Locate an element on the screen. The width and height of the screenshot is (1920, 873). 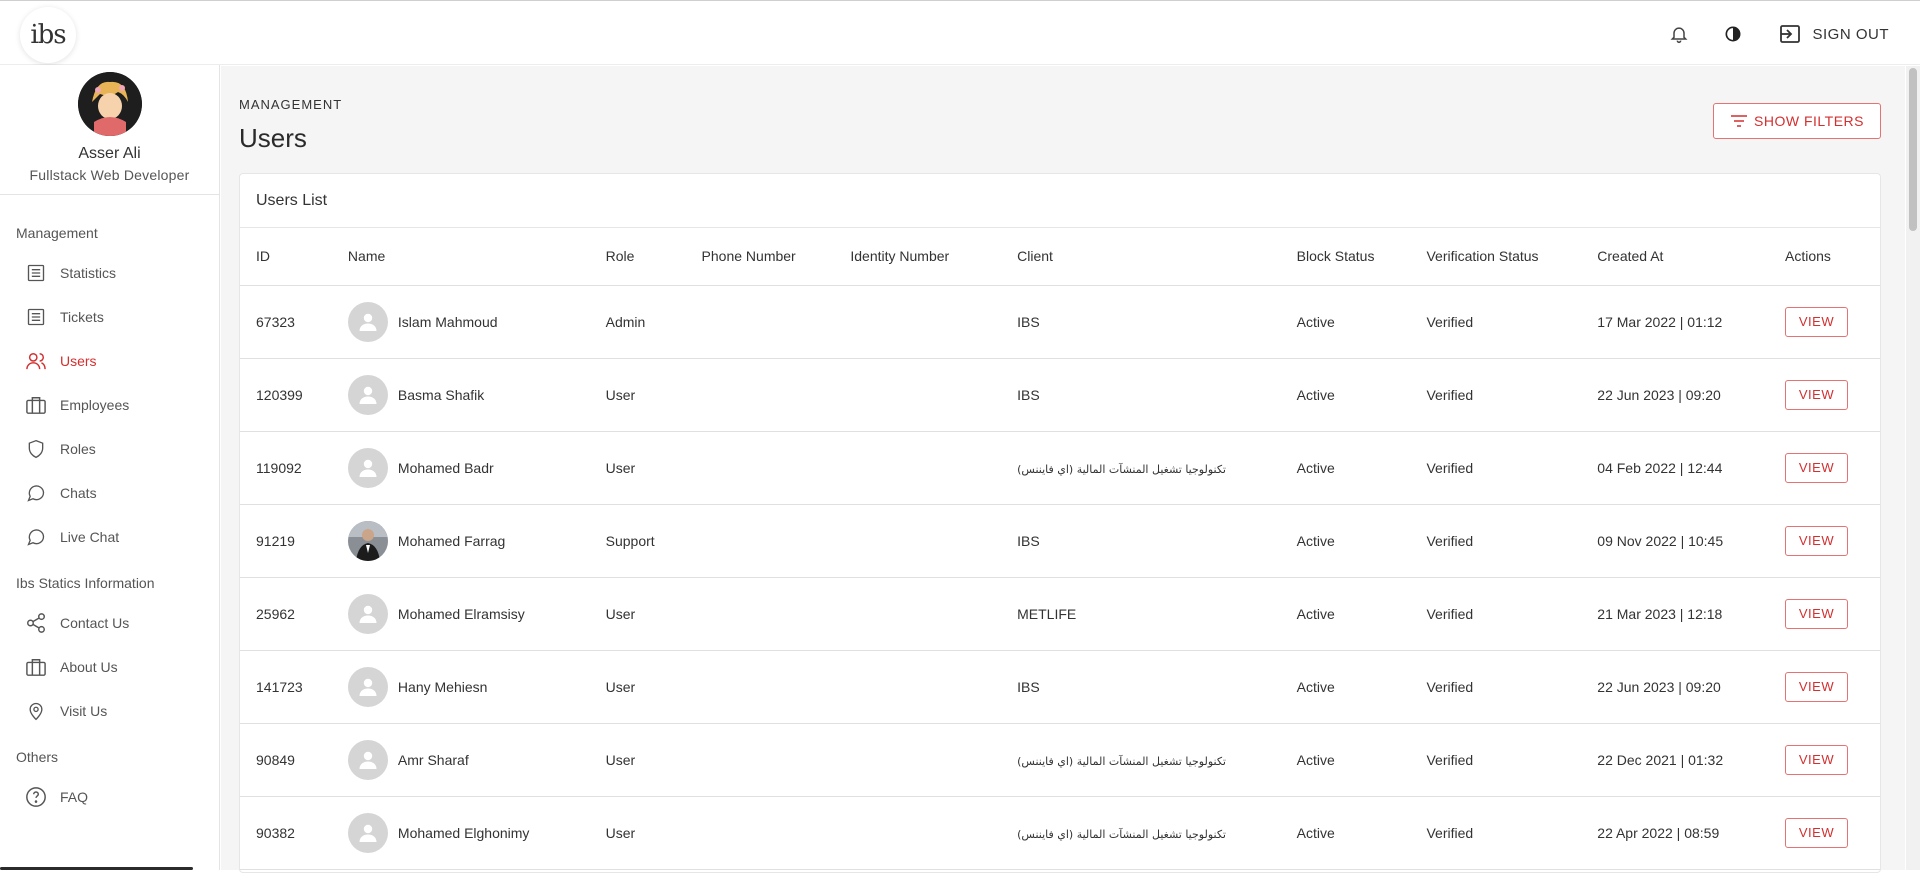
sidebar-item-label: Tickets is located at coordinates (82, 317).